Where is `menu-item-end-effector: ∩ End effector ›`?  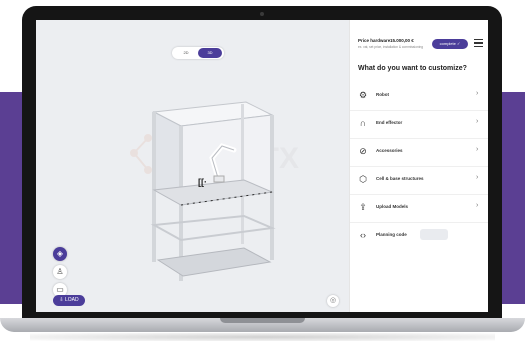 menu-item-end-effector: ∩ End effector › is located at coordinates (419, 124).